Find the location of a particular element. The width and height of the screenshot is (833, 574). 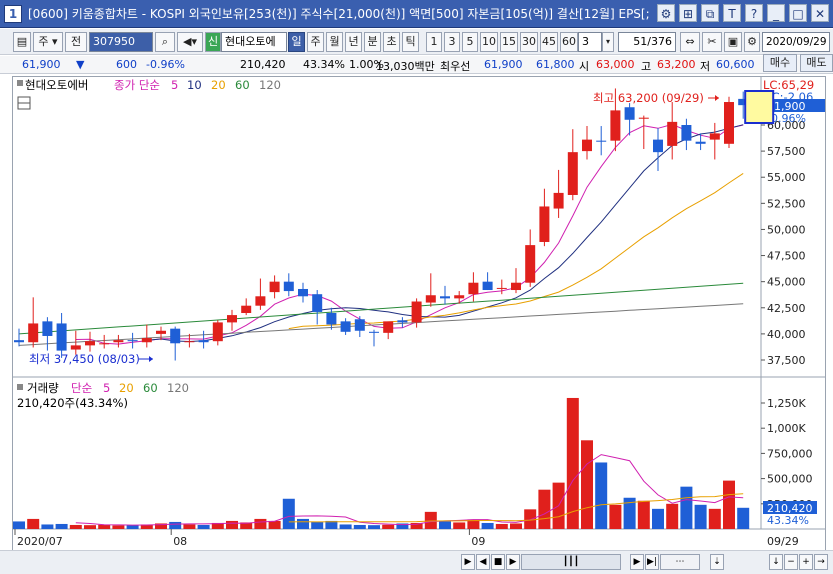

quote-open: 63,000 is located at coordinates (615, 64).